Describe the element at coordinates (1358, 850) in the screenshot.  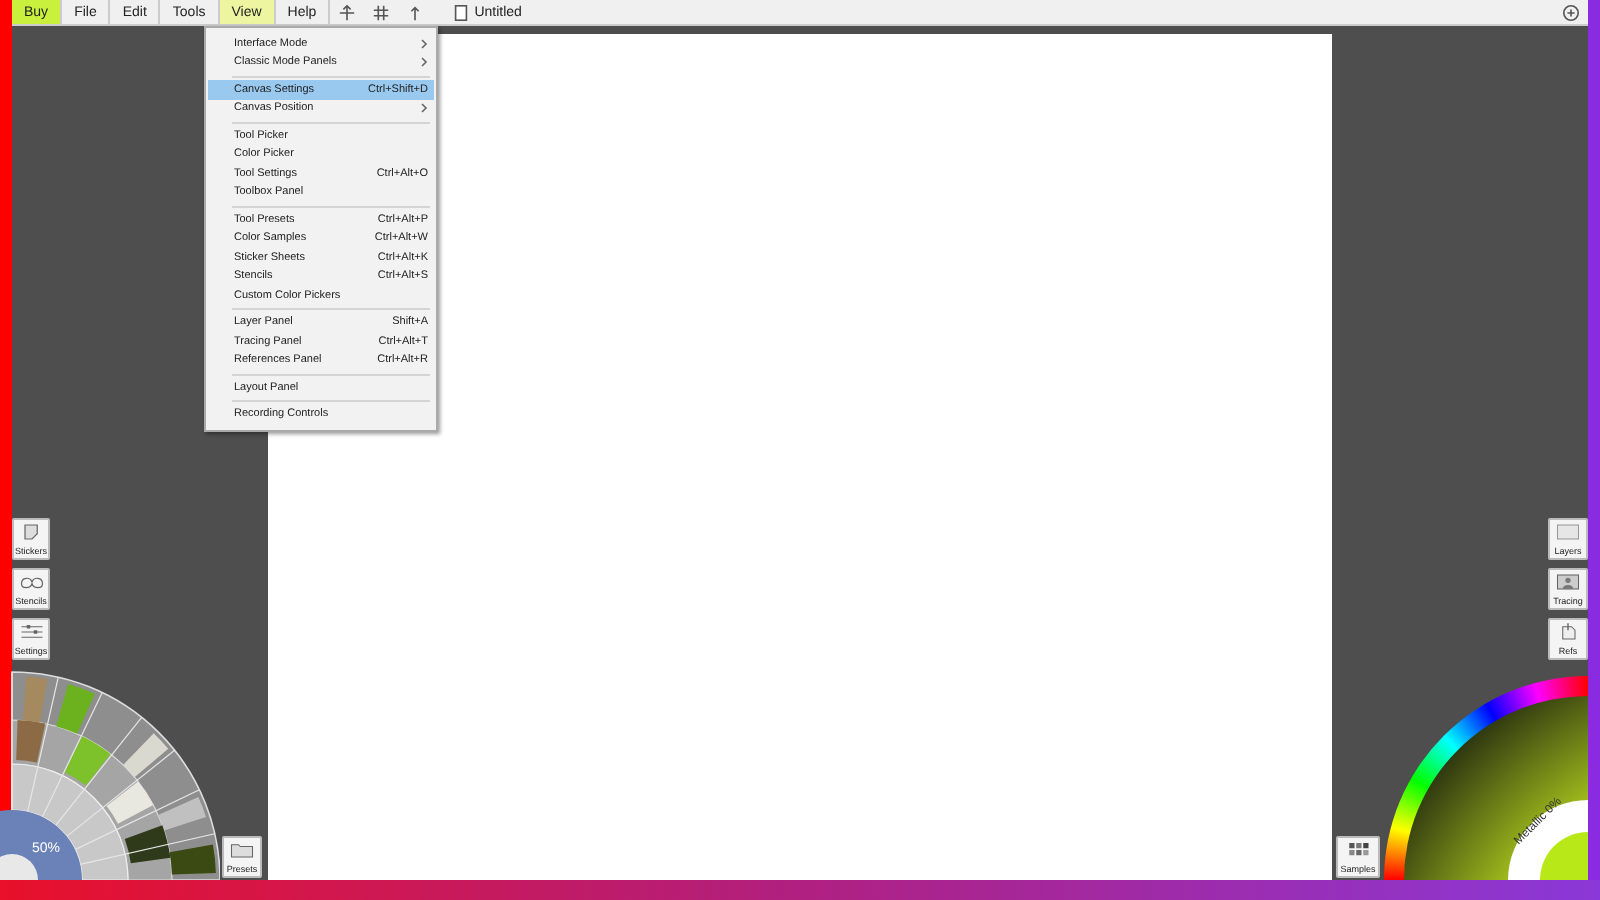
I see `swatches-icon` at that location.